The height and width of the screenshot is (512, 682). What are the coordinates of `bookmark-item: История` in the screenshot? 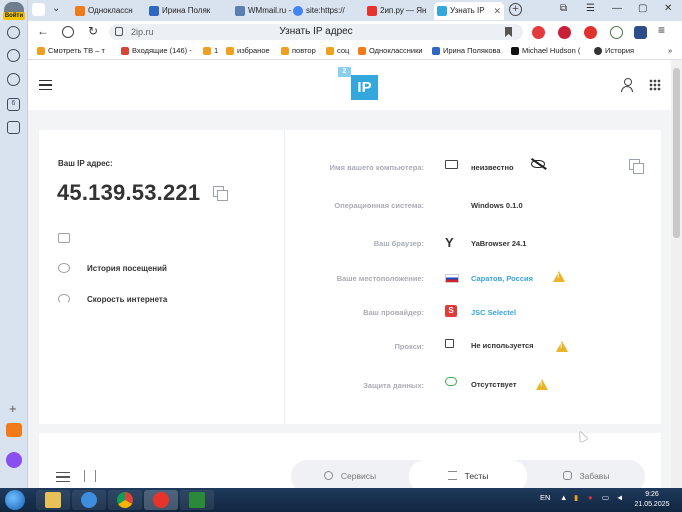 It's located at (614, 50).